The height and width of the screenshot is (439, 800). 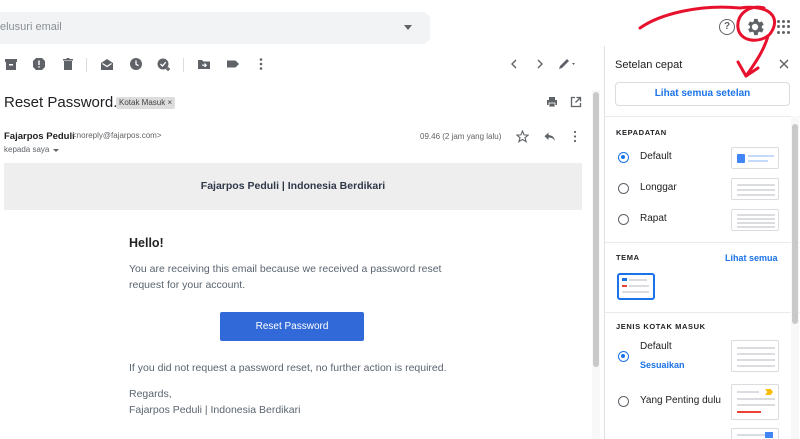 I want to click on density-option-label: Rapat, so click(x=653, y=218).